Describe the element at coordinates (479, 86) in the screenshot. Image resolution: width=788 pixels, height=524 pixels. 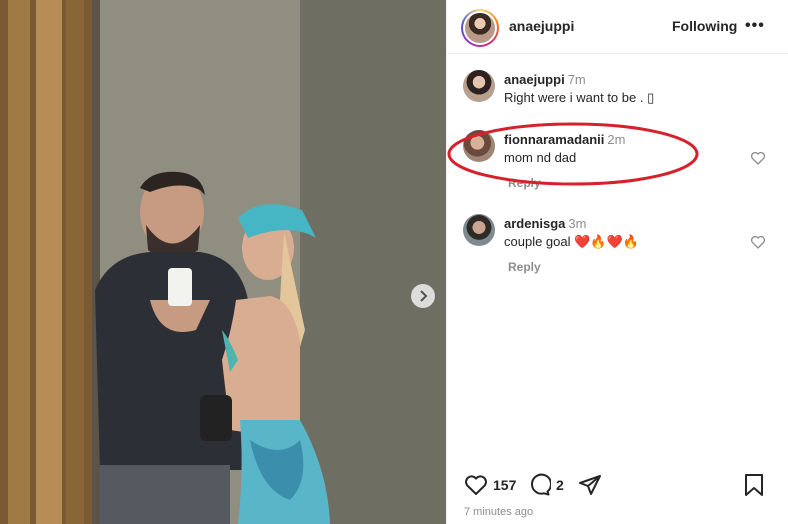
I see `caption-avatar` at that location.